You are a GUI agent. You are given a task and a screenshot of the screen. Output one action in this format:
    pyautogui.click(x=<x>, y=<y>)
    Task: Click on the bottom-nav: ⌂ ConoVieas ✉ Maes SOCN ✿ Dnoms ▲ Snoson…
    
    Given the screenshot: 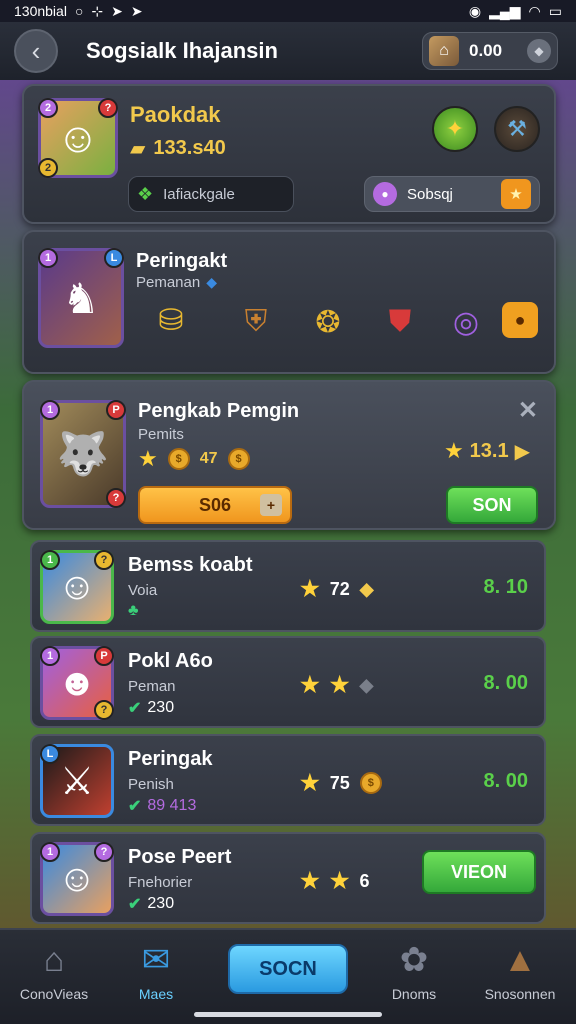 What is the action you would take?
    pyautogui.click(x=288, y=976)
    